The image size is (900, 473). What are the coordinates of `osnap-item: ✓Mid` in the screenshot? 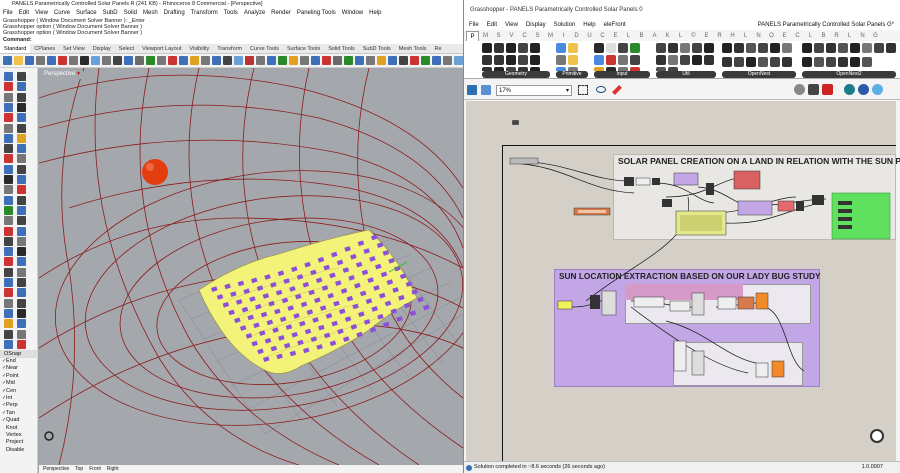 It's located at (19, 383).